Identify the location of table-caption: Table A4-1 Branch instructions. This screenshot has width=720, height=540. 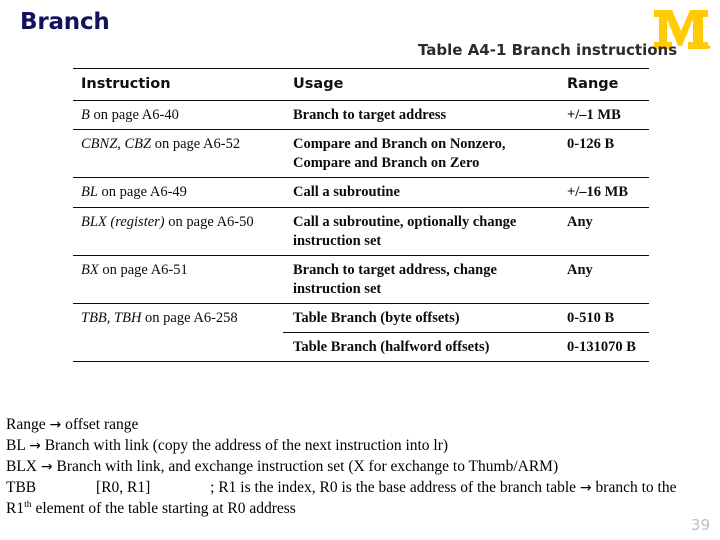
(548, 50).